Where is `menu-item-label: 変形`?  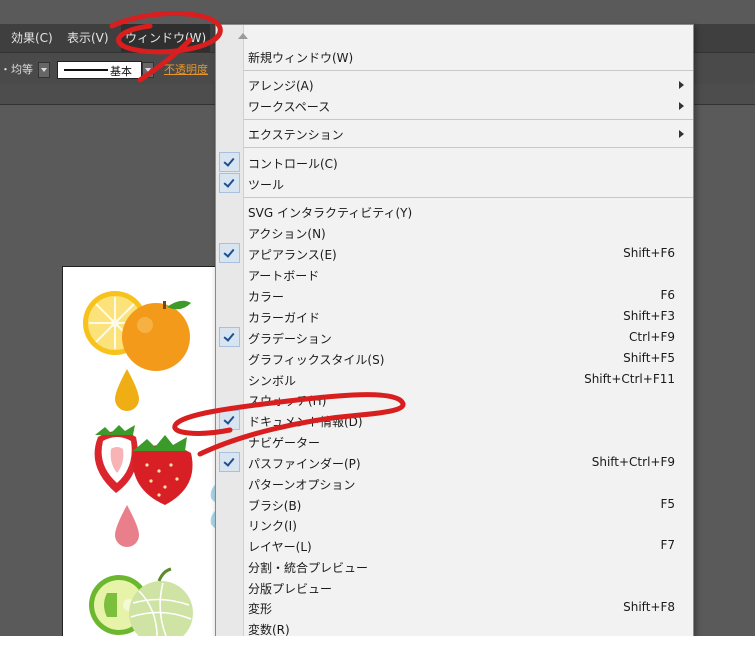 menu-item-label: 変形 is located at coordinates (260, 609).